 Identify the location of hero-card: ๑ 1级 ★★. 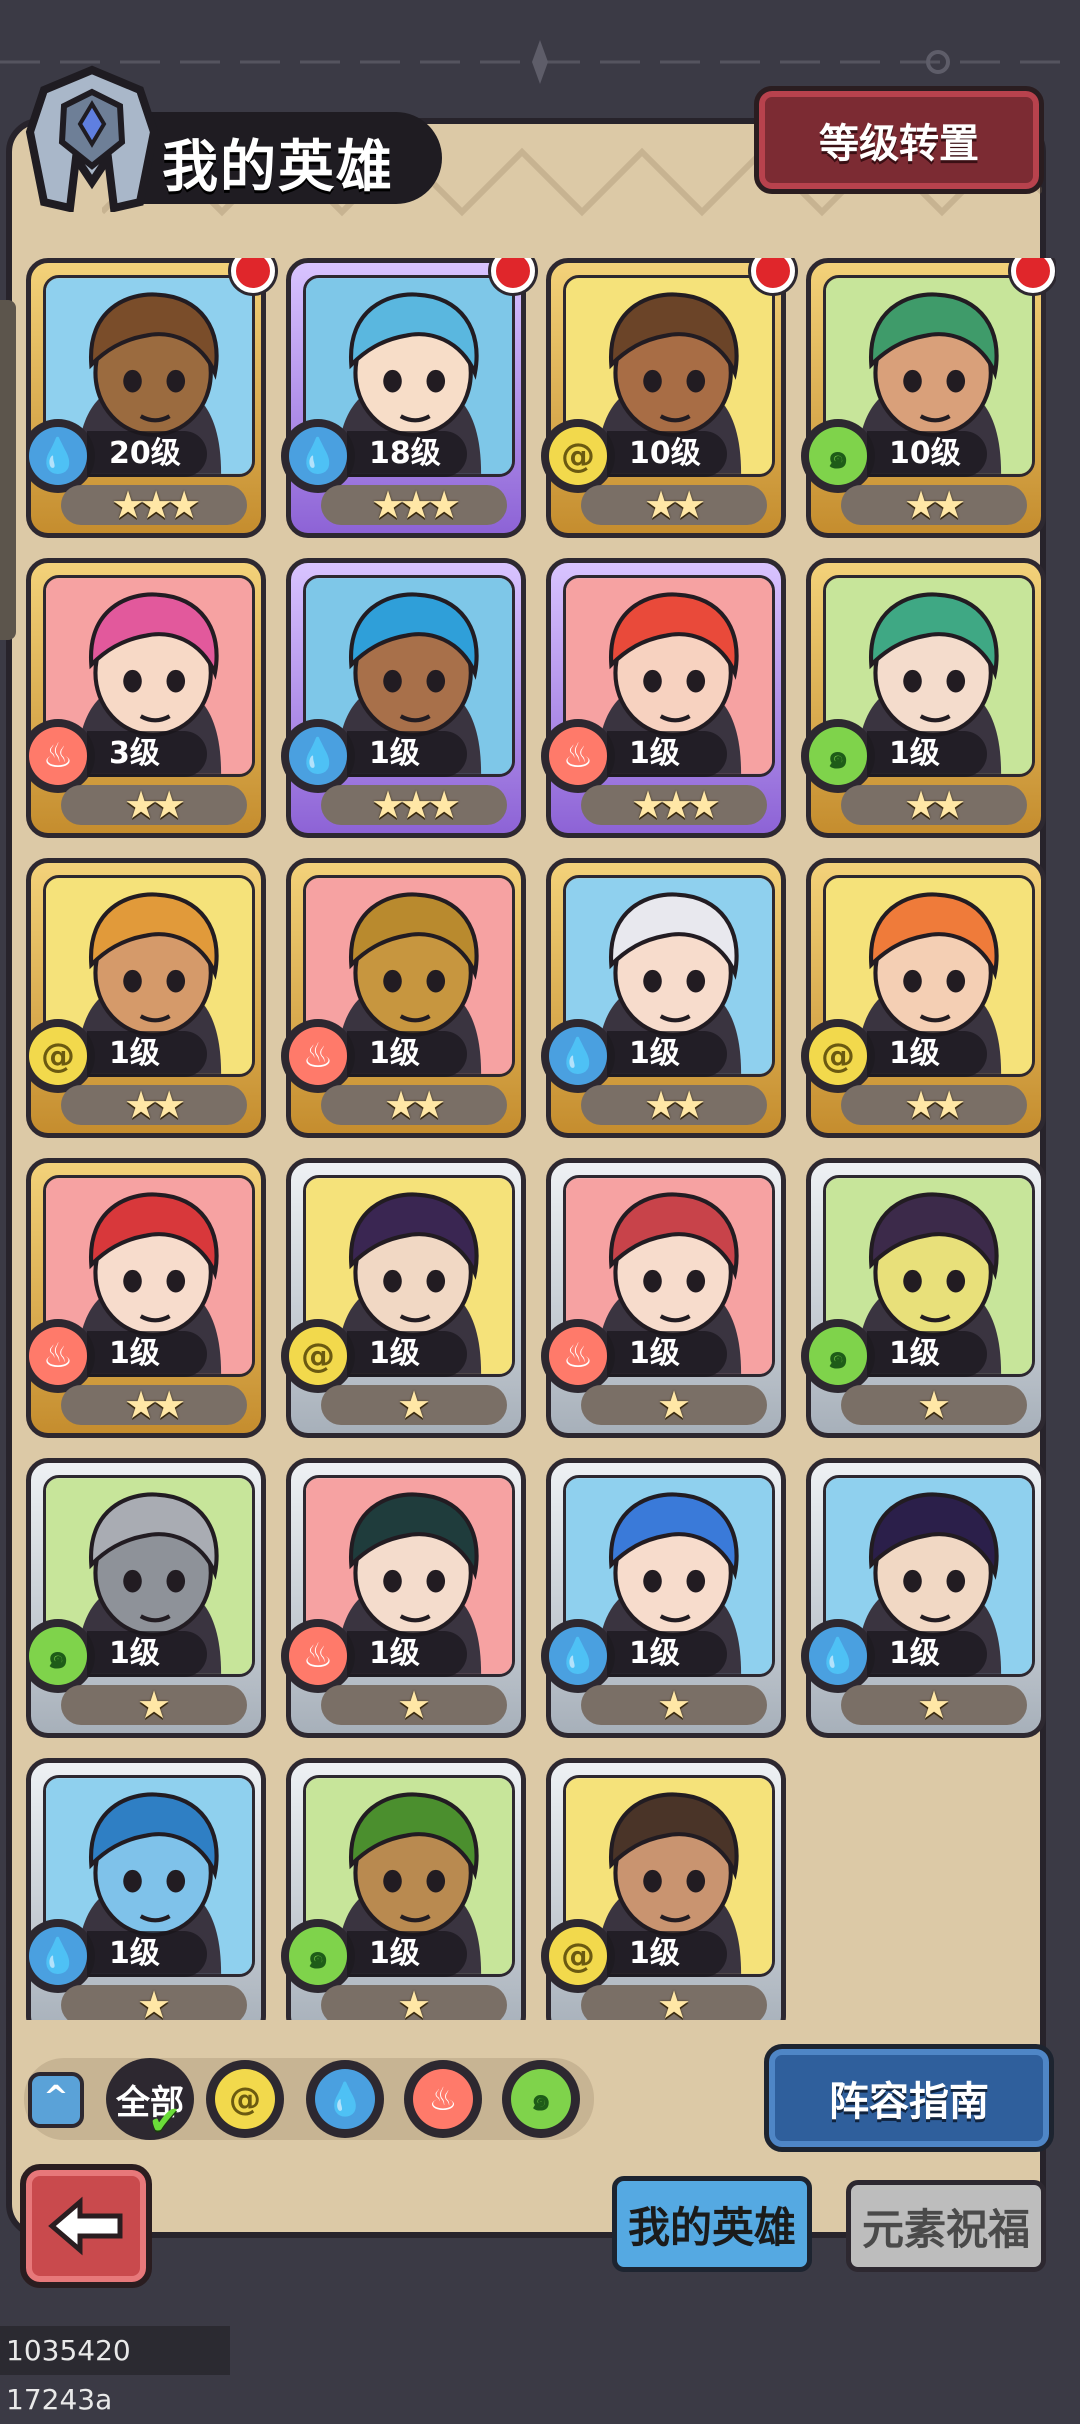
(923, 698).